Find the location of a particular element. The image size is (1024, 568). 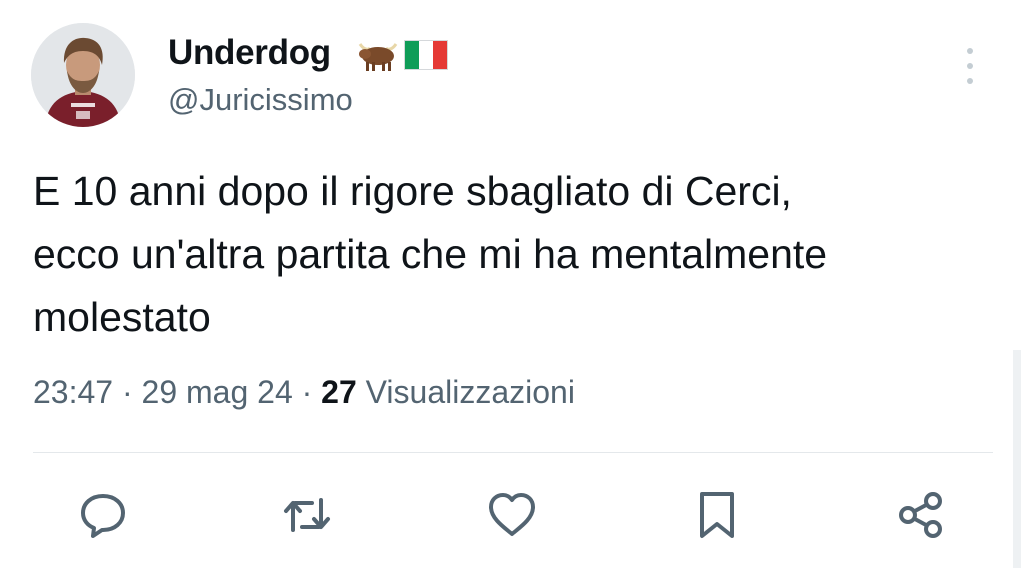

avatar is located at coordinates (83, 75).